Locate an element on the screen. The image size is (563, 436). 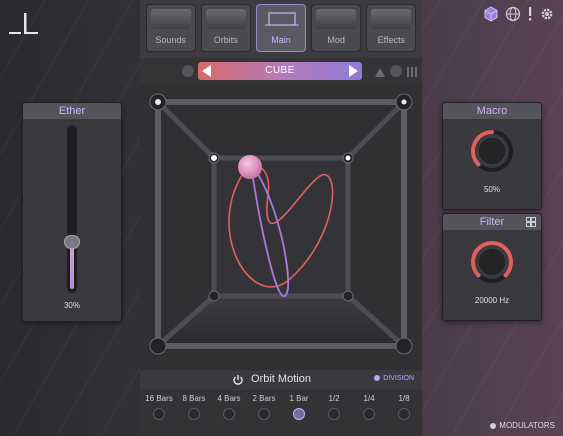
ether-slider-thumb is located at coordinates (72, 242).